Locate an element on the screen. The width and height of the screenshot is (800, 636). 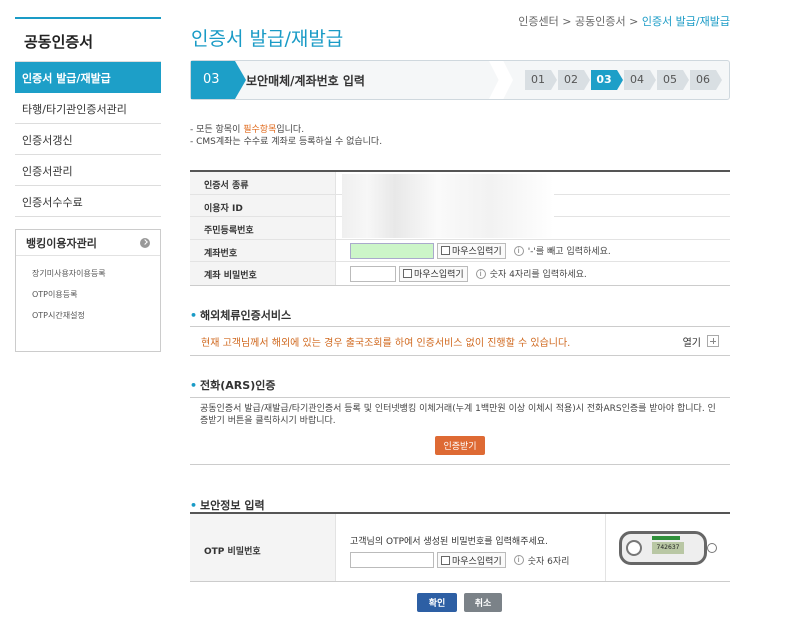
otp-device-icon: 742637 is located at coordinates (663, 547).